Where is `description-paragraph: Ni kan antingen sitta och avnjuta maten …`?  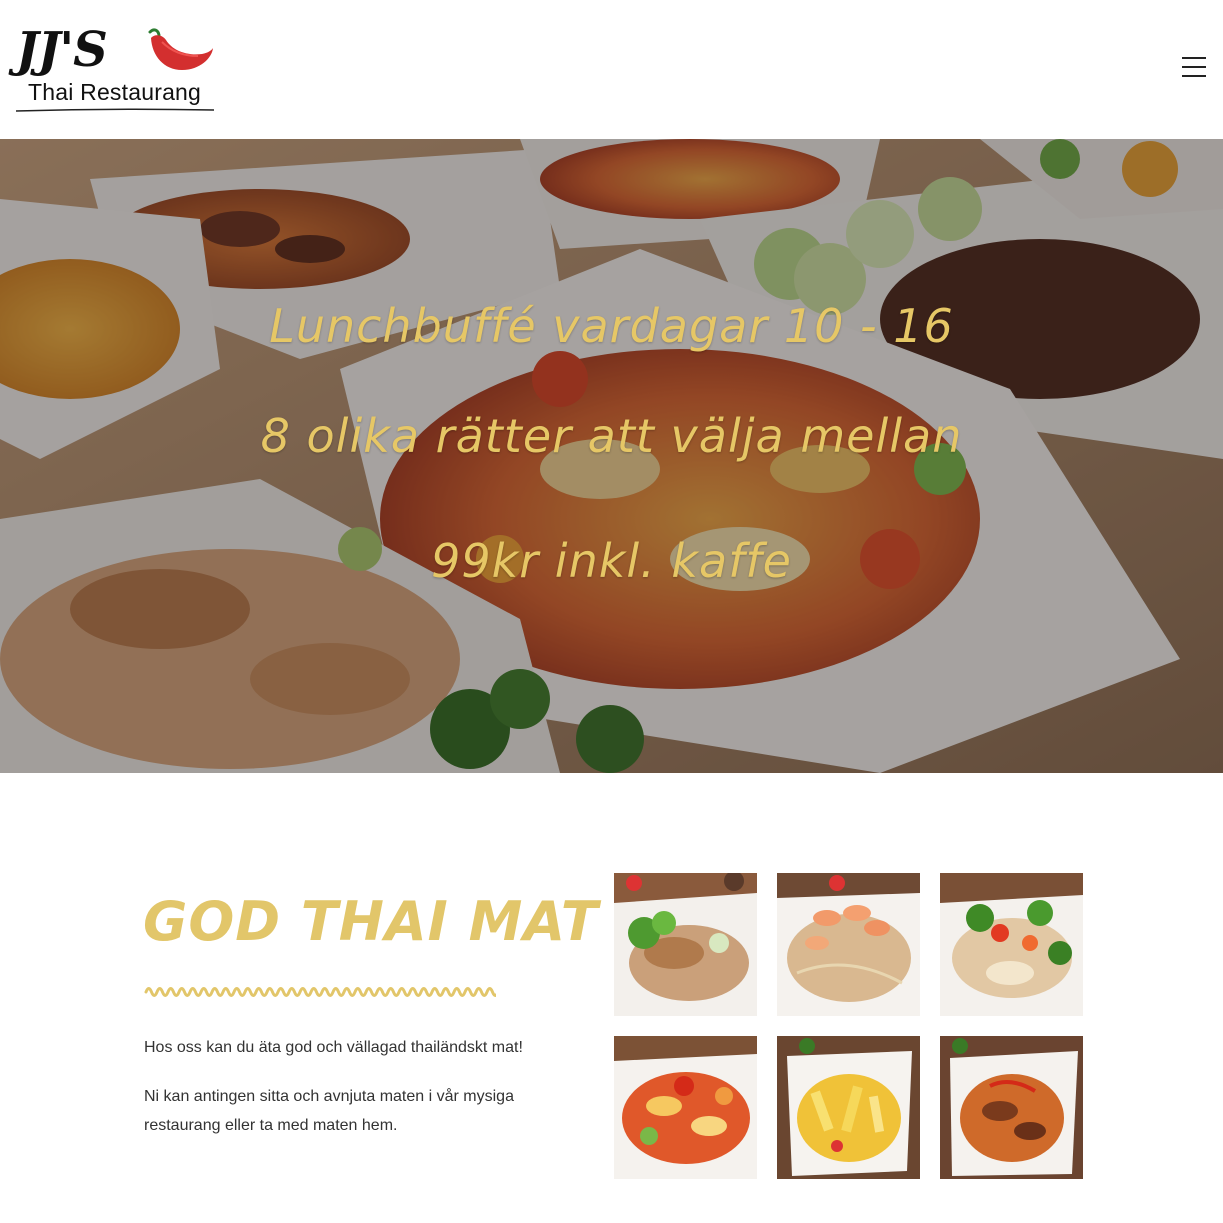
description-paragraph: Ni kan antingen sitta och avnjuta maten … is located at coordinates (329, 1111).